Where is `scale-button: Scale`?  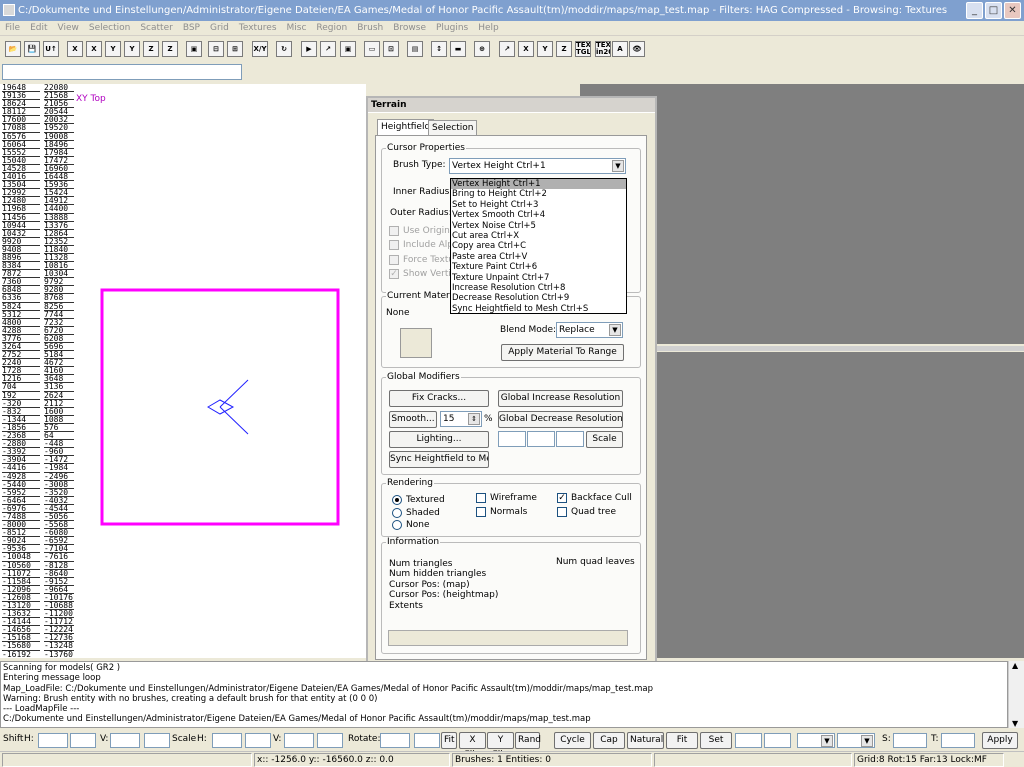 scale-button: Scale is located at coordinates (604, 439).